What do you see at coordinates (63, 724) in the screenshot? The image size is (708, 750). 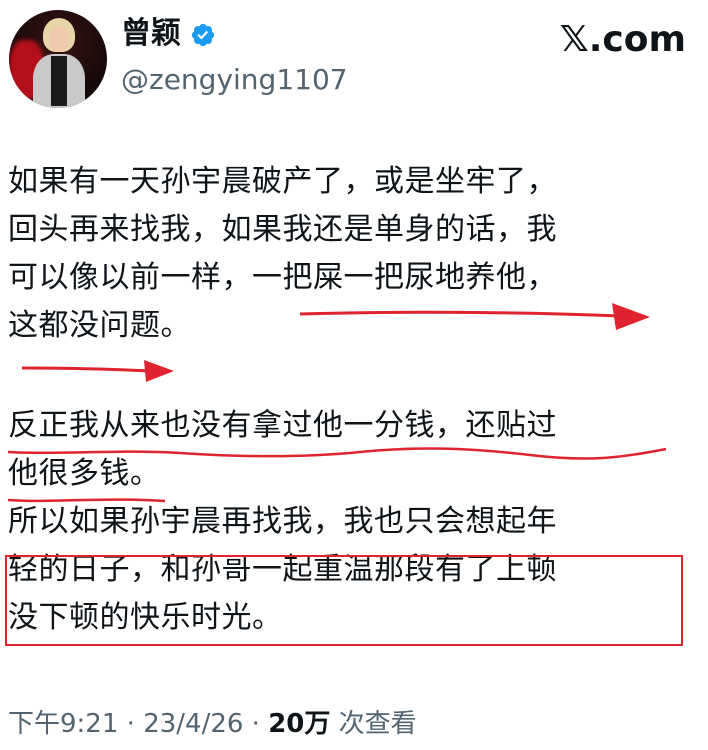 I see `tweet-time: 下午9:21` at bounding box center [63, 724].